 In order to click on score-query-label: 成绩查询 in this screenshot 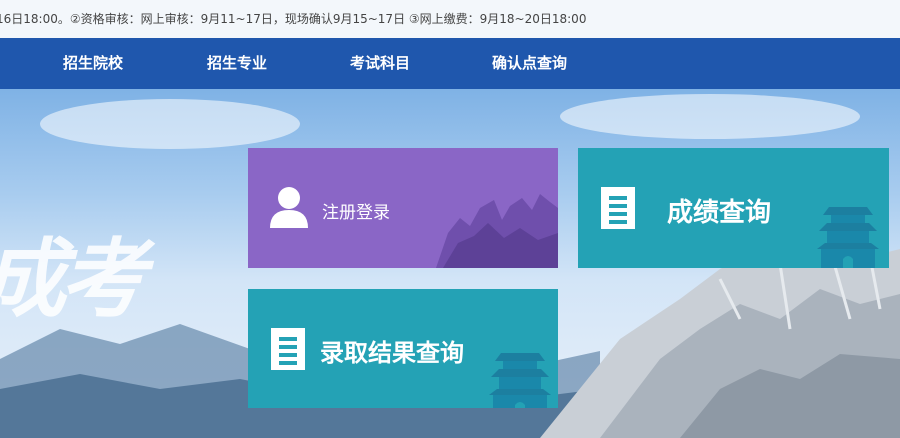, I will do `click(719, 213)`.